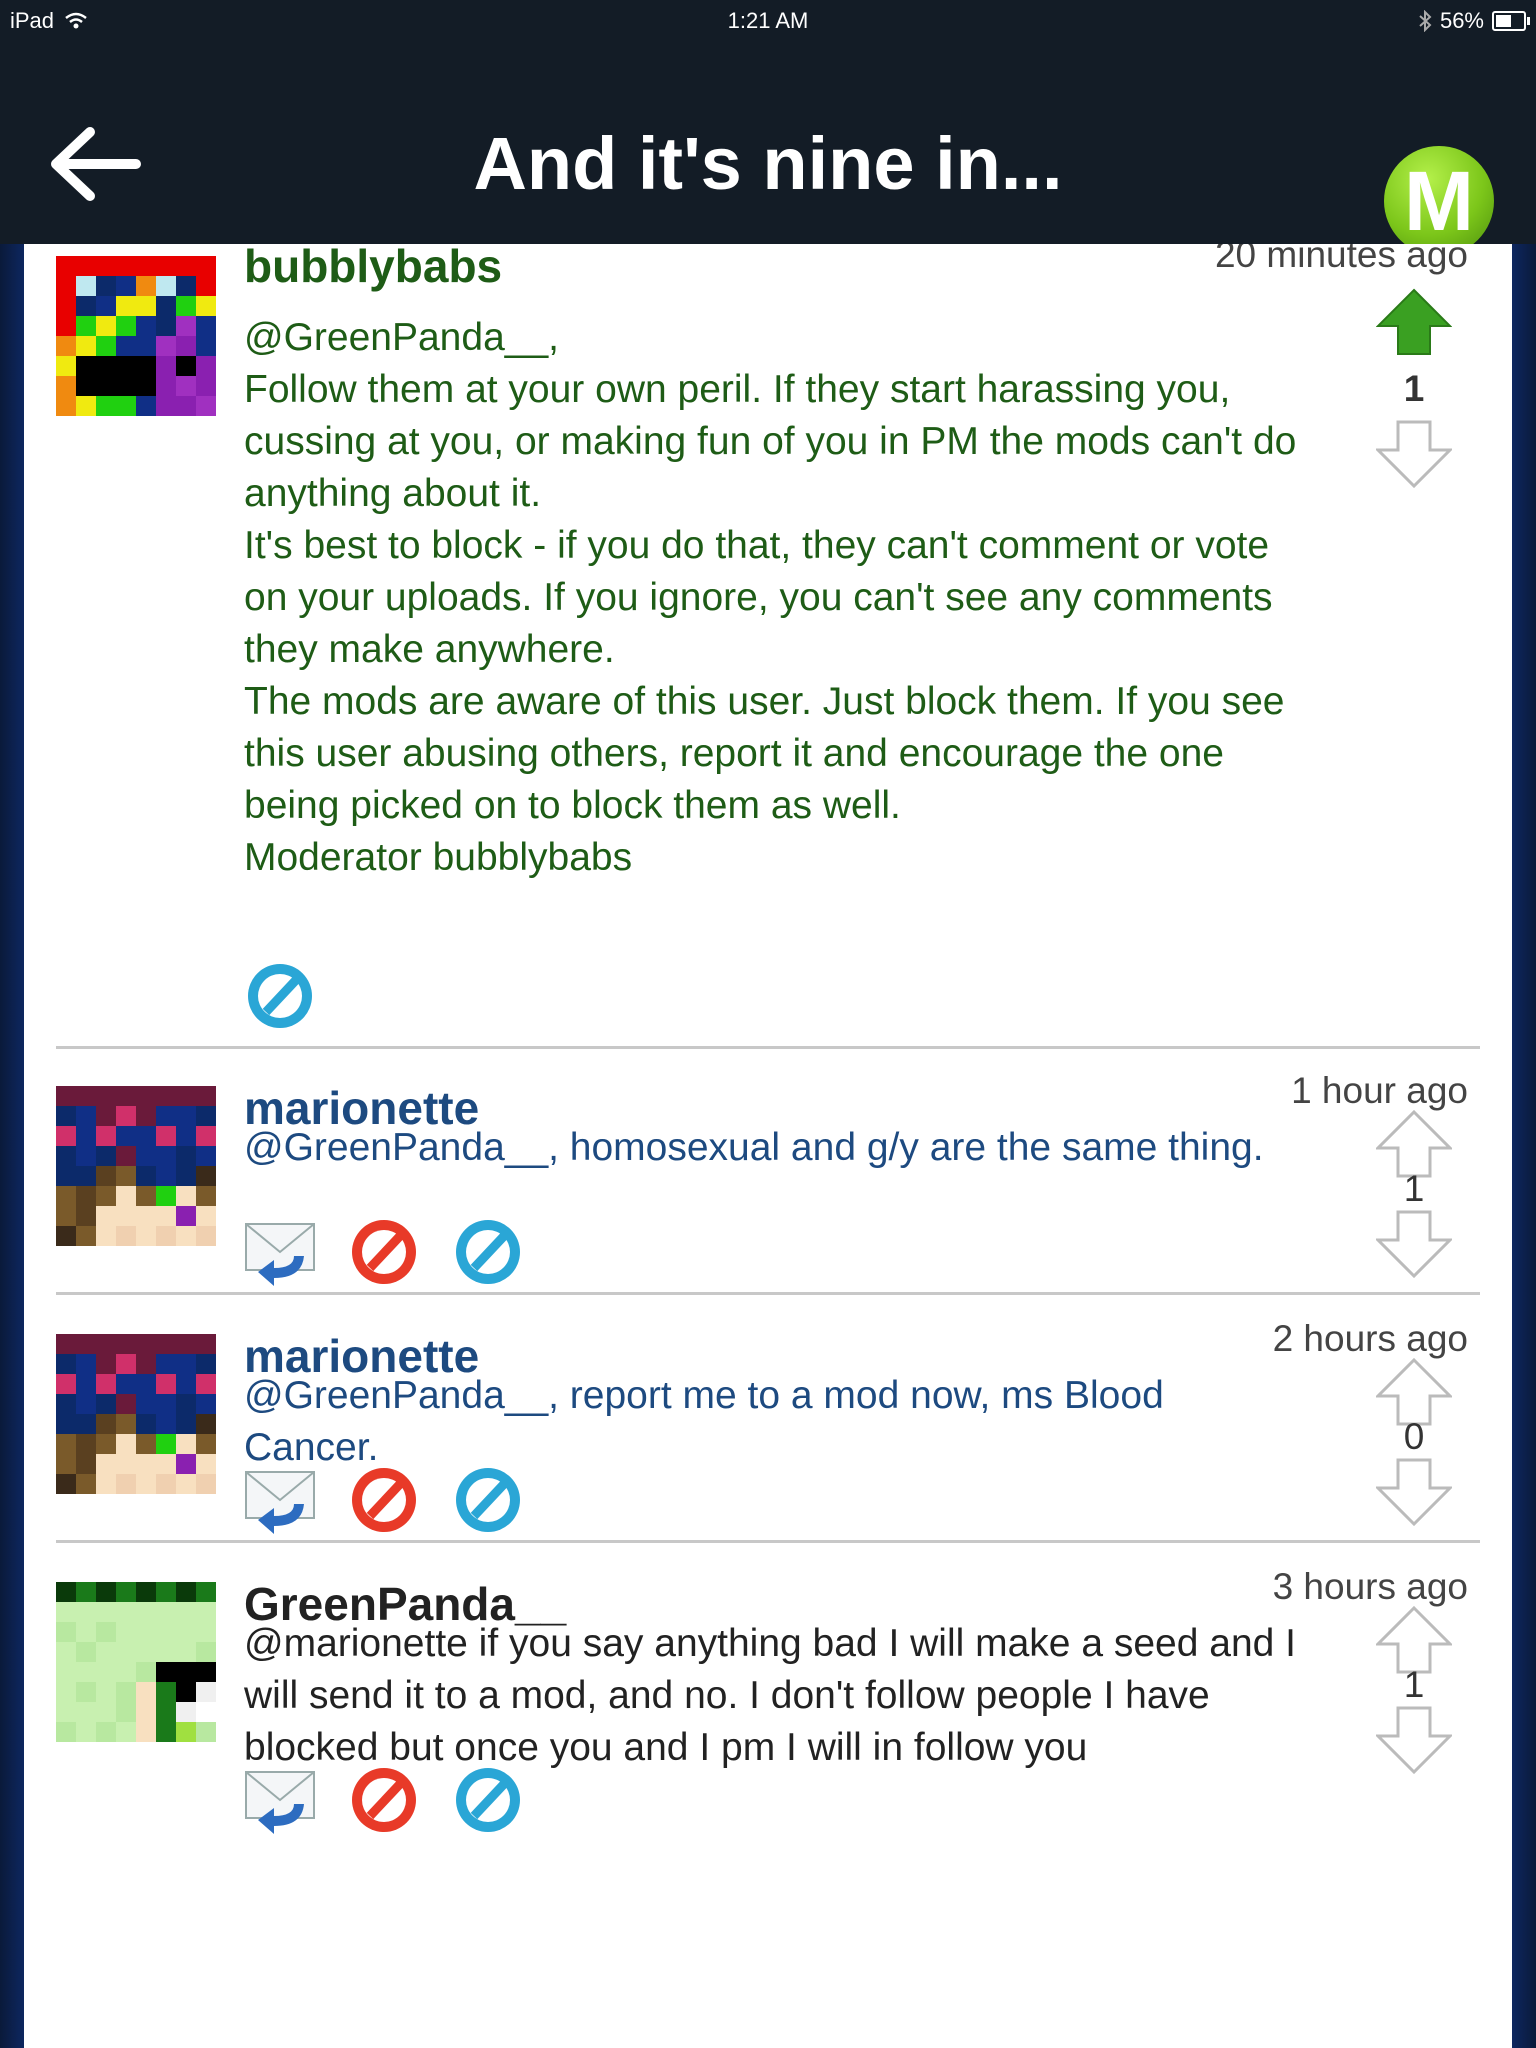 The height and width of the screenshot is (2048, 1536). I want to click on clock: 1:21 AM, so click(768, 20).